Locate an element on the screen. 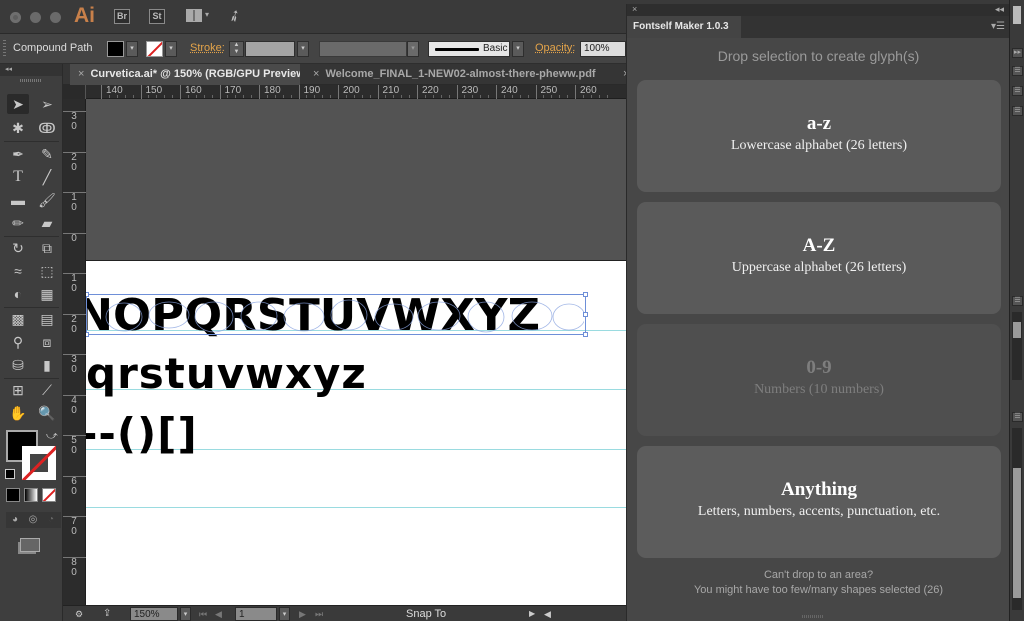 This screenshot has height=621, width=1024. next-artboard-button: ▶ is located at coordinates (302, 614).